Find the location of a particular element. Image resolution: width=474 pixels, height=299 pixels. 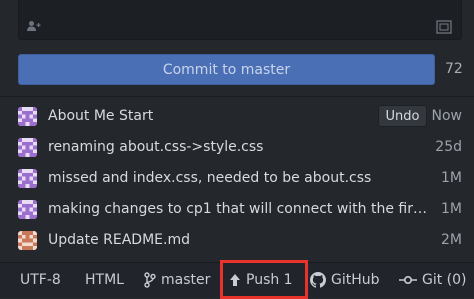

remaining-characters: 72 is located at coordinates (454, 69).